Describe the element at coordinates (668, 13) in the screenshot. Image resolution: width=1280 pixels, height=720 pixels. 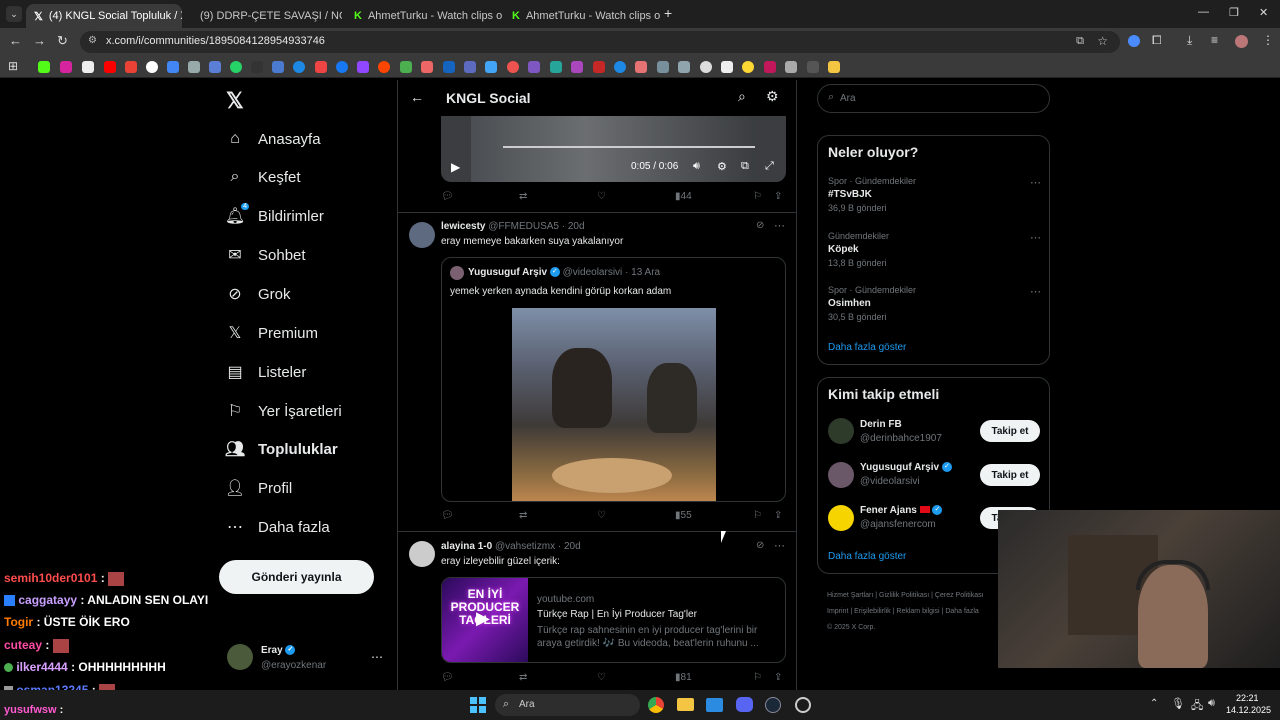
I see `new-tab-icon: +` at that location.